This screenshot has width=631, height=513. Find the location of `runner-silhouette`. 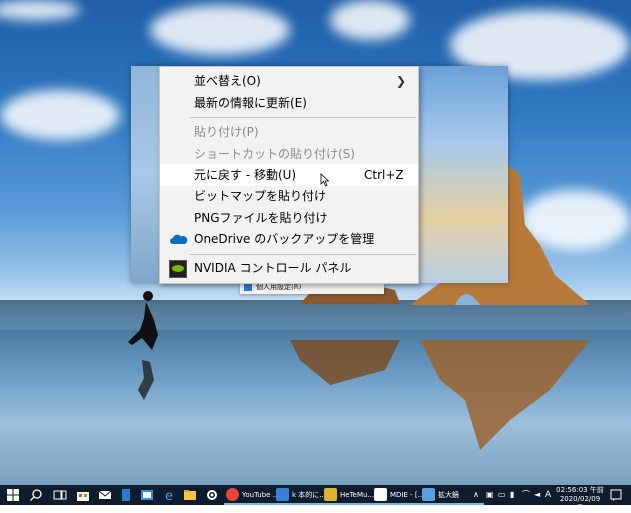

runner-silhouette is located at coordinates (143, 345).